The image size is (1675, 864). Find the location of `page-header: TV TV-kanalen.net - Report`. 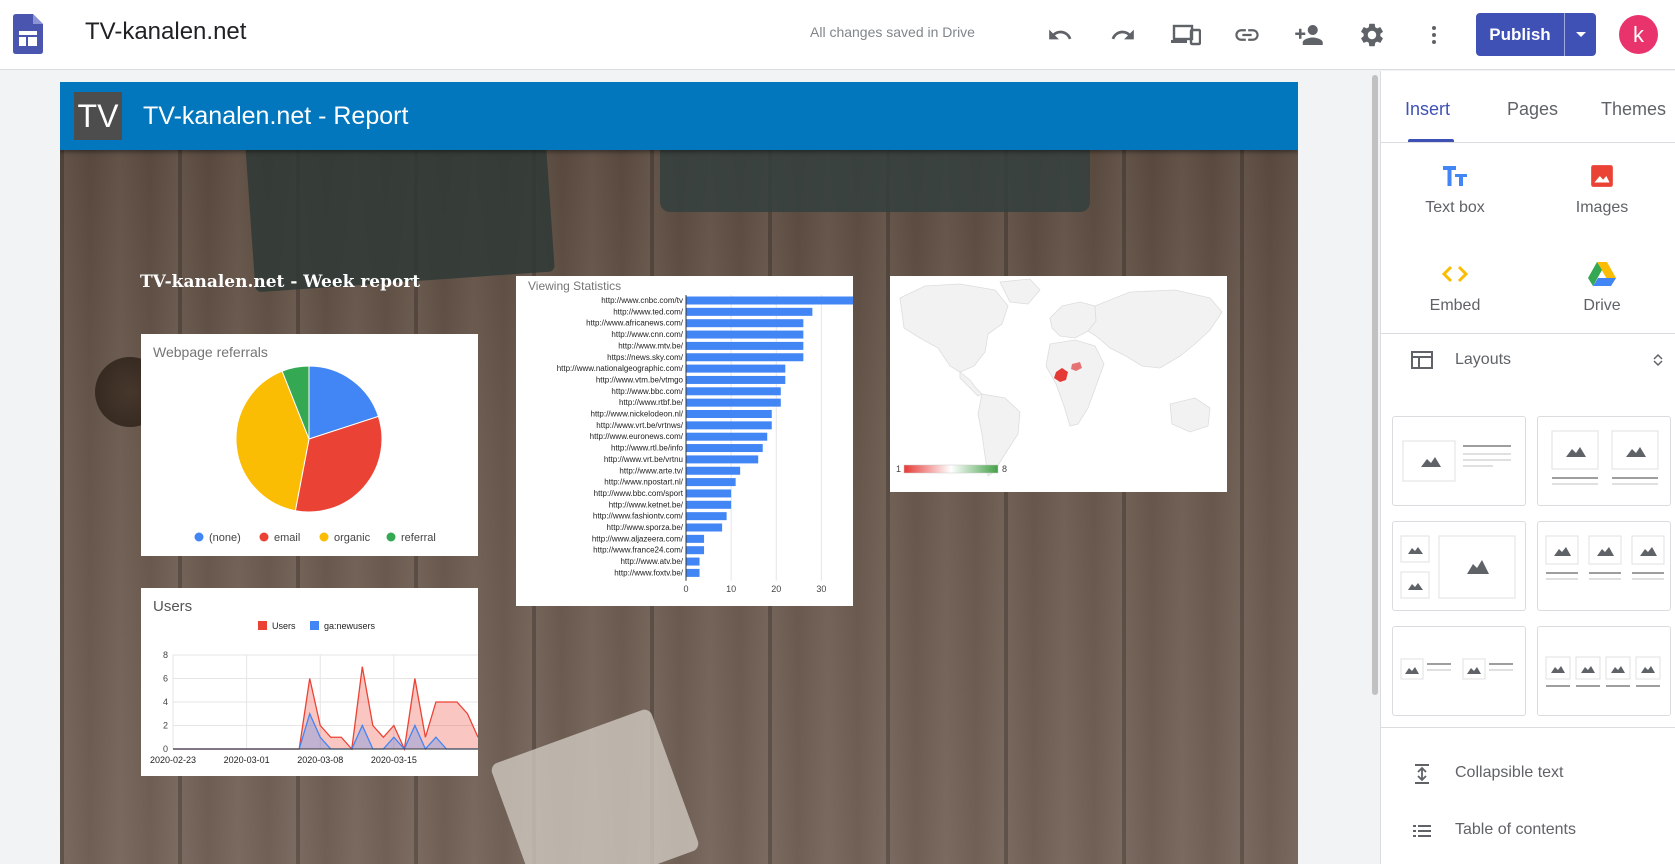

page-header: TV TV-kanalen.net - Report is located at coordinates (679, 116).